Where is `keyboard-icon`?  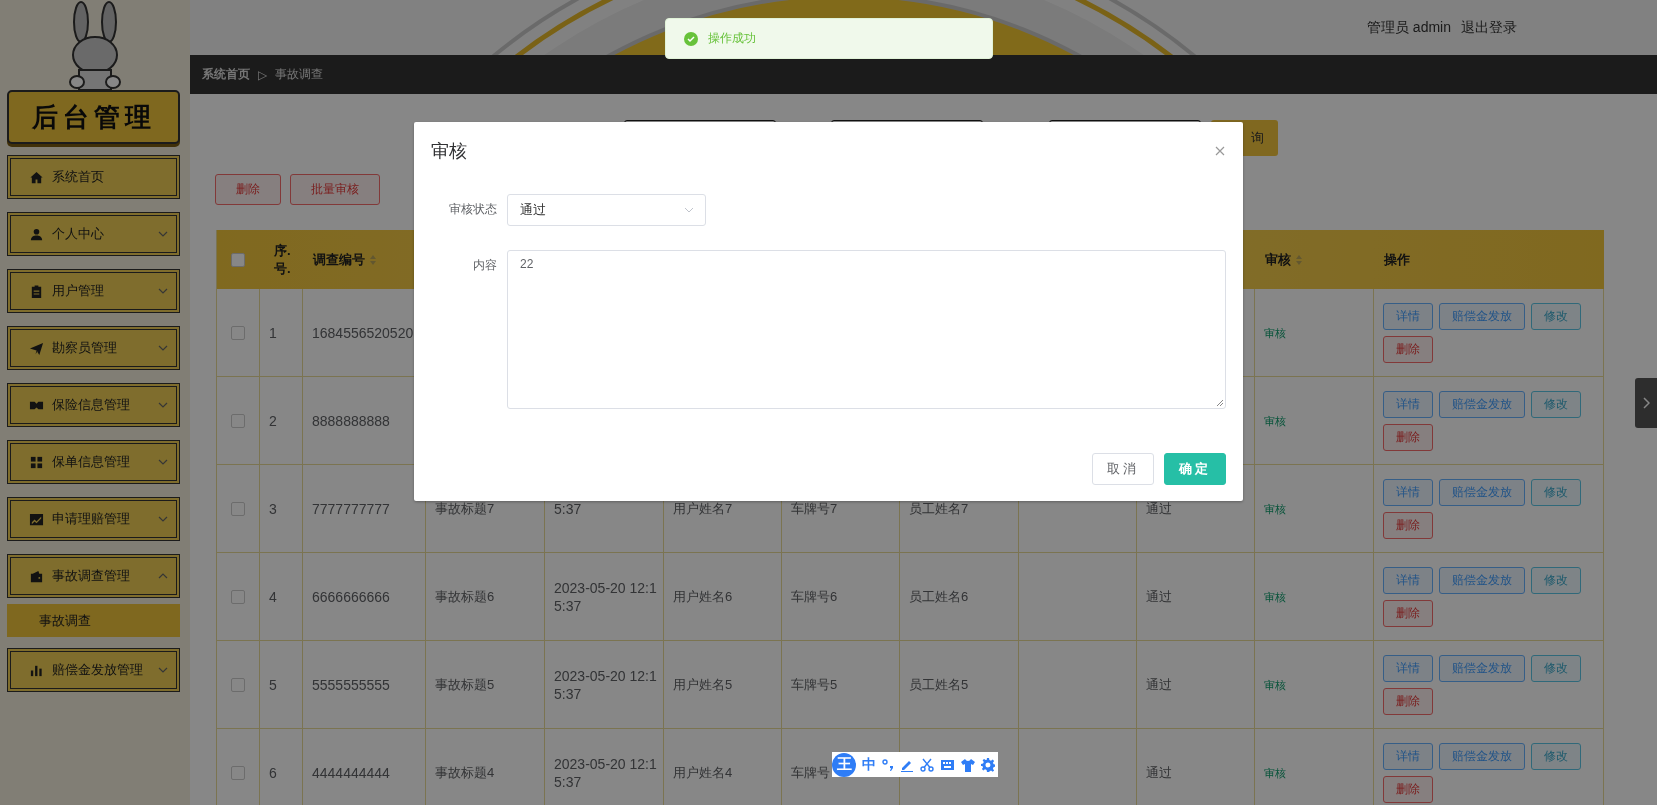 keyboard-icon is located at coordinates (947, 764).